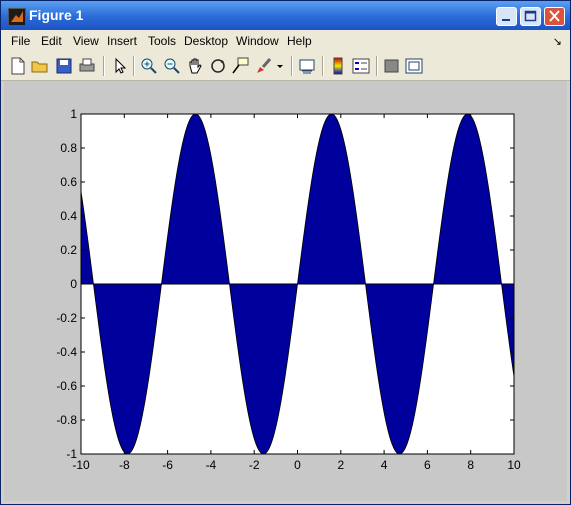  What do you see at coordinates (40, 66) in the screenshot?
I see `open-folder-icon` at bounding box center [40, 66].